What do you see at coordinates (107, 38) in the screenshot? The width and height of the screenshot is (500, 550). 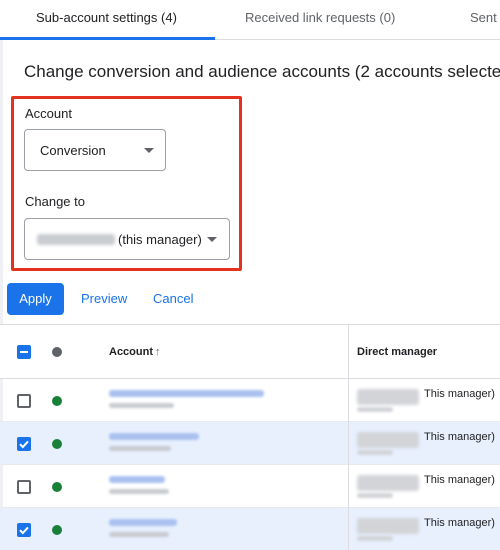 I see `active-tab-indicator` at bounding box center [107, 38].